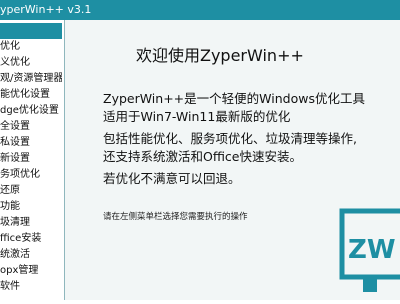 Image resolution: width=400 pixels, height=304 pixels. I want to click on sidebar-item-activation: 统激活, so click(31, 255).